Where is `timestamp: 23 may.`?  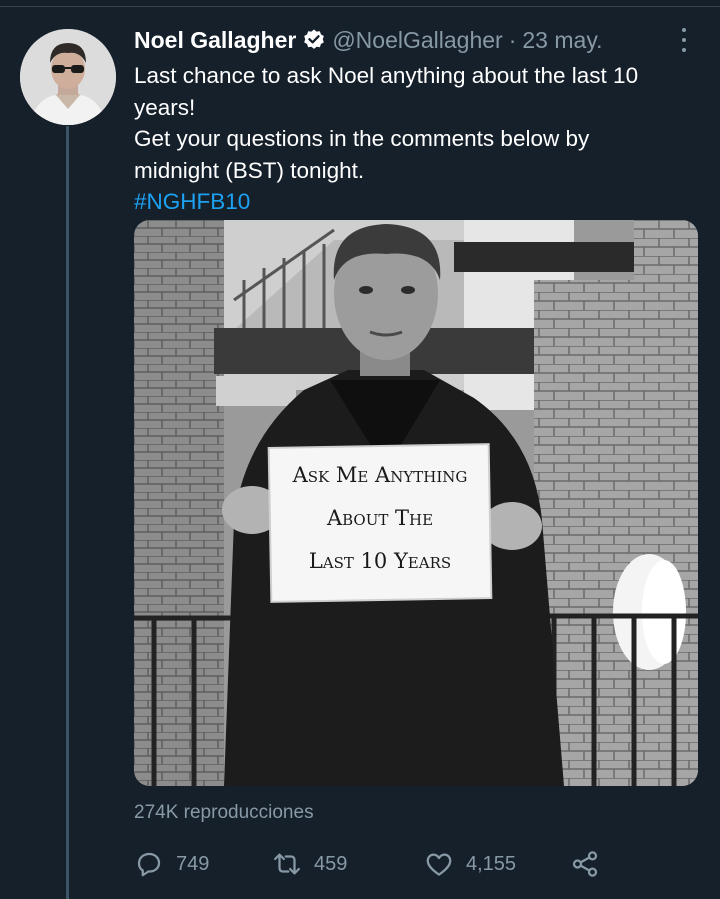 timestamp: 23 may. is located at coordinates (562, 40).